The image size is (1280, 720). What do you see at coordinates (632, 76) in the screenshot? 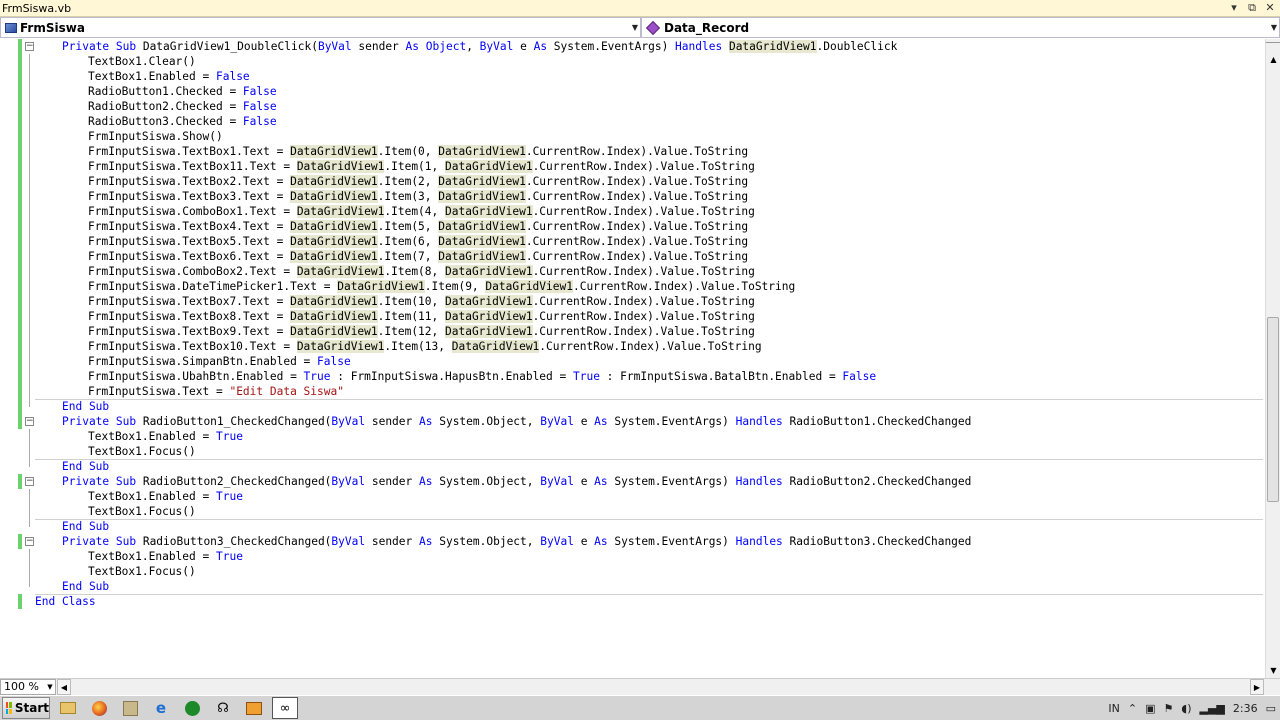
I see `code-line: TextBox1.Enabled = False` at bounding box center [632, 76].